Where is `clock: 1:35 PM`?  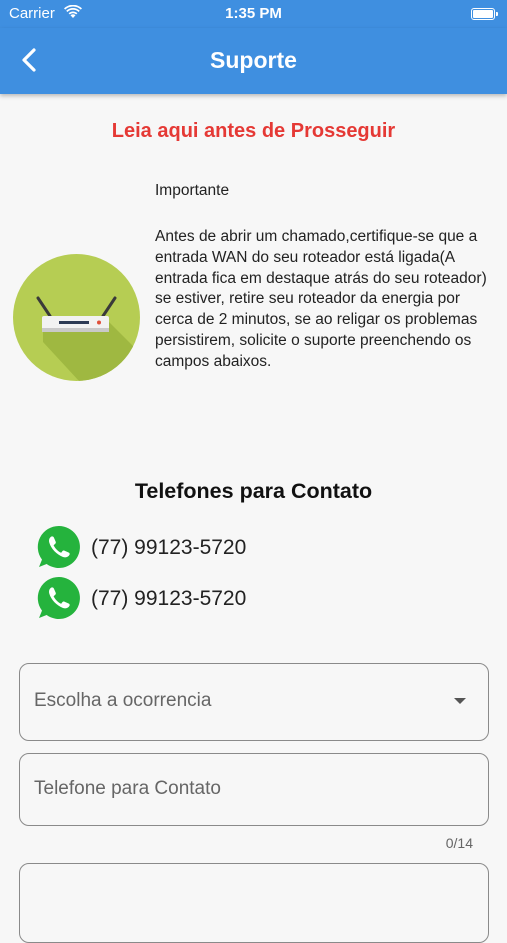 clock: 1:35 PM is located at coordinates (253, 13).